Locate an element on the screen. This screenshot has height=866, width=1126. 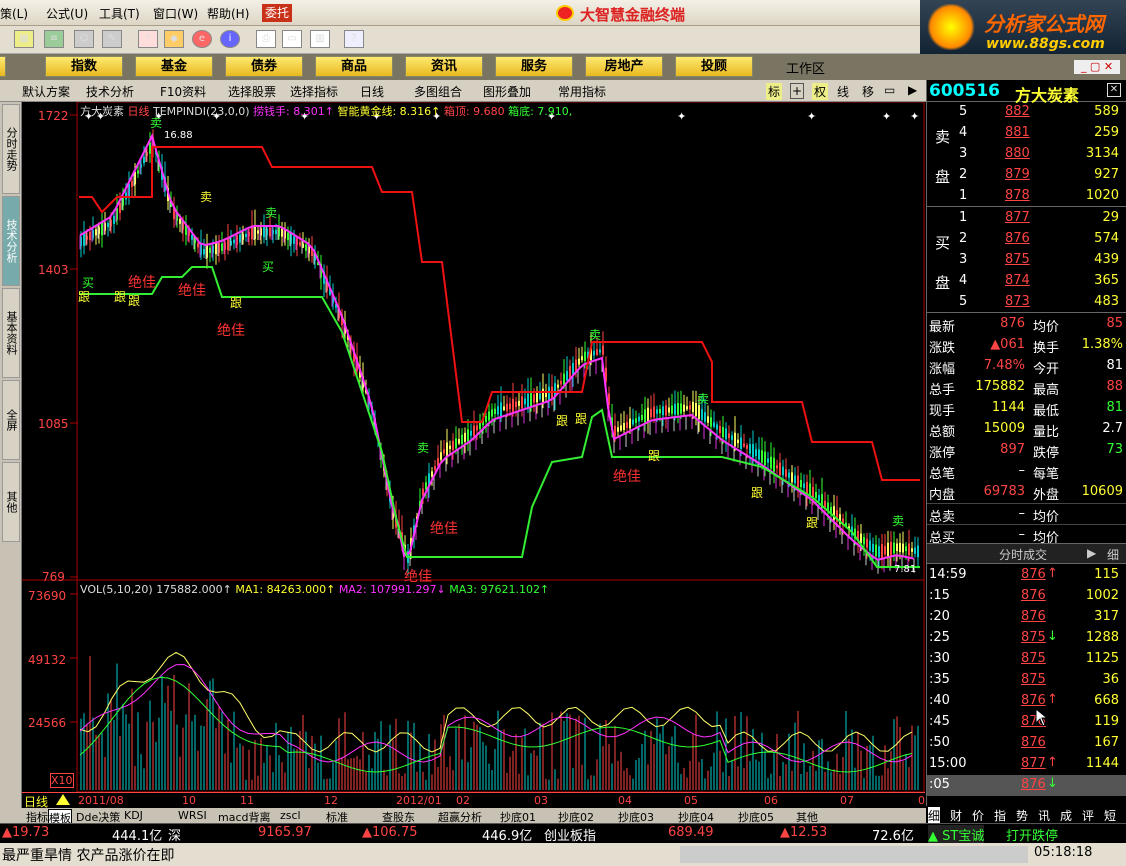
right-tab: 细 is located at coordinates (934, 815).